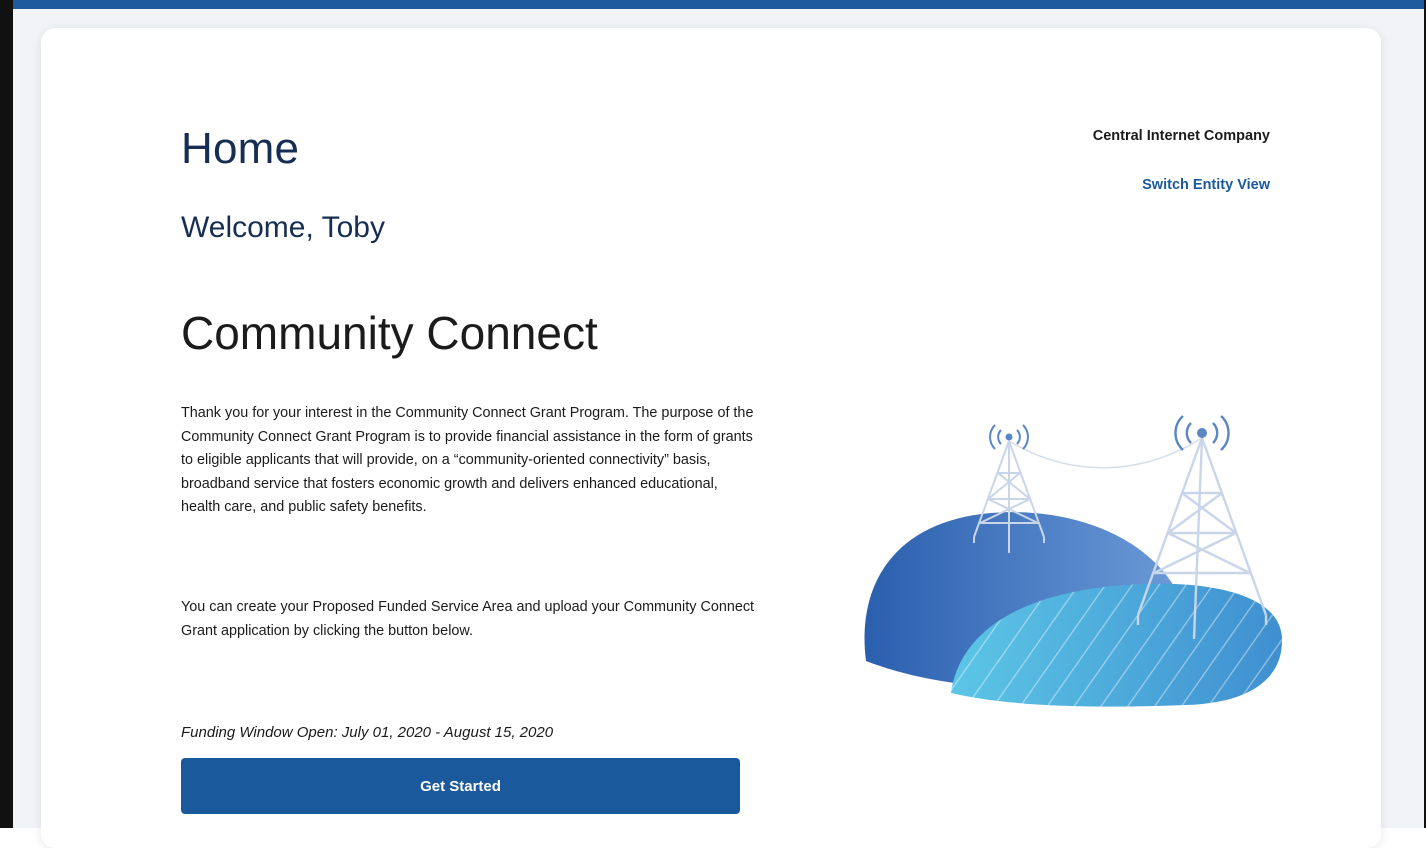 Image resolution: width=1426 pixels, height=848 pixels. What do you see at coordinates (1206, 185) in the screenshot?
I see `switch-entity-view-link: Switch Entity View` at bounding box center [1206, 185].